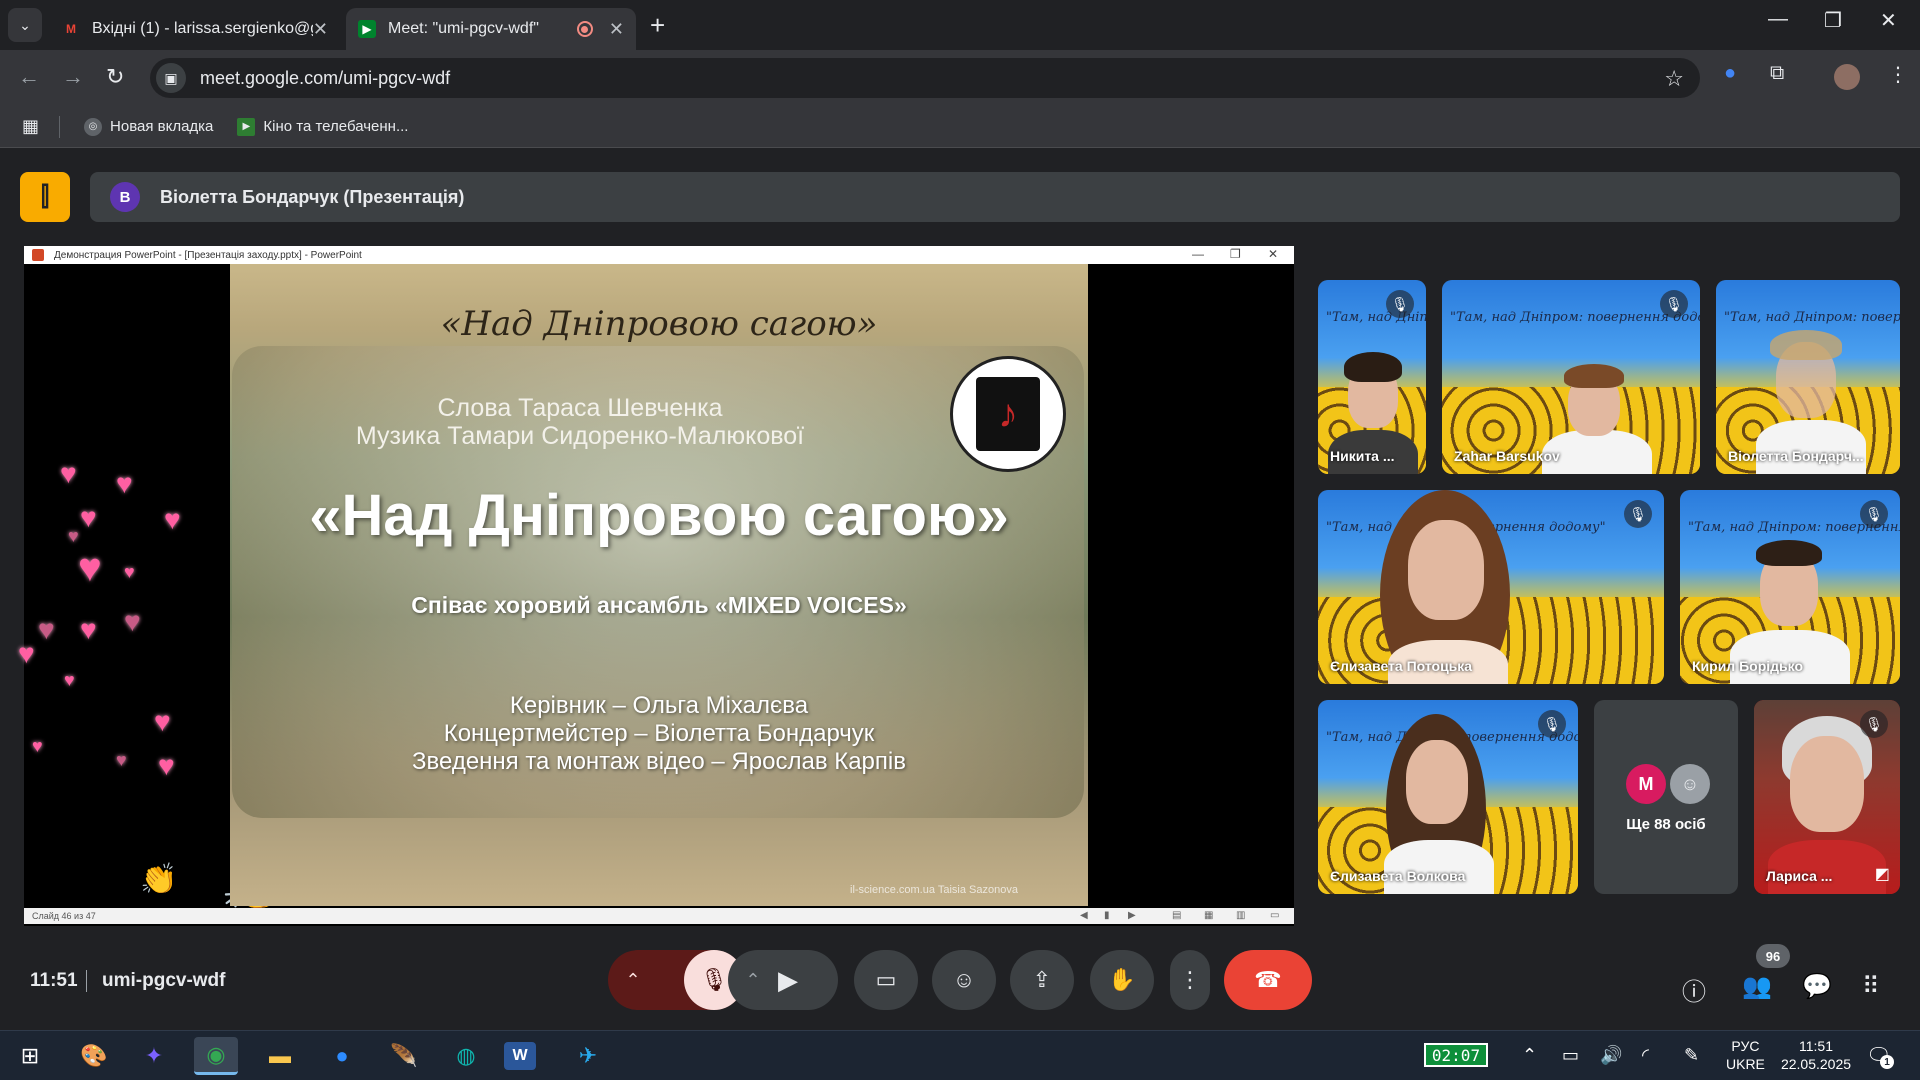  Describe the element at coordinates (1190, 980) in the screenshot. I see `more-options-button: ⋮` at that location.